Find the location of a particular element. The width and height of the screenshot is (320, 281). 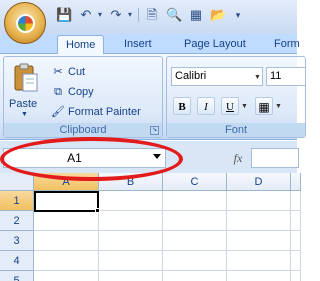

underline-dropdown-icon: ▼ is located at coordinates (244, 106).